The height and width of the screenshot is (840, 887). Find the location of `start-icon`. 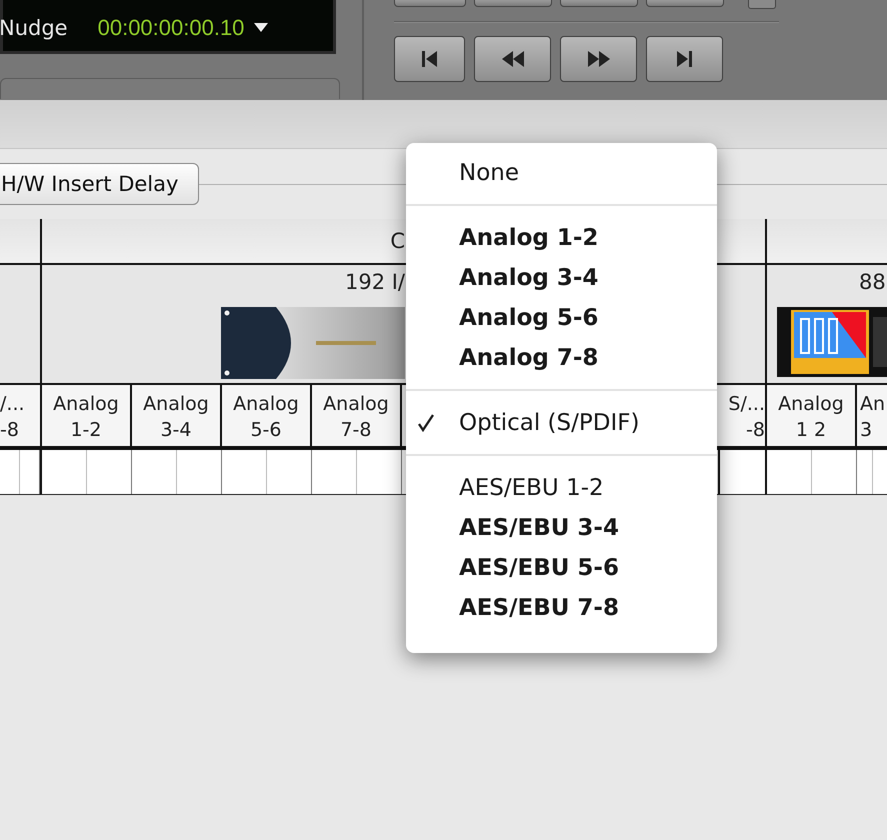

start-icon is located at coordinates (429, 59).